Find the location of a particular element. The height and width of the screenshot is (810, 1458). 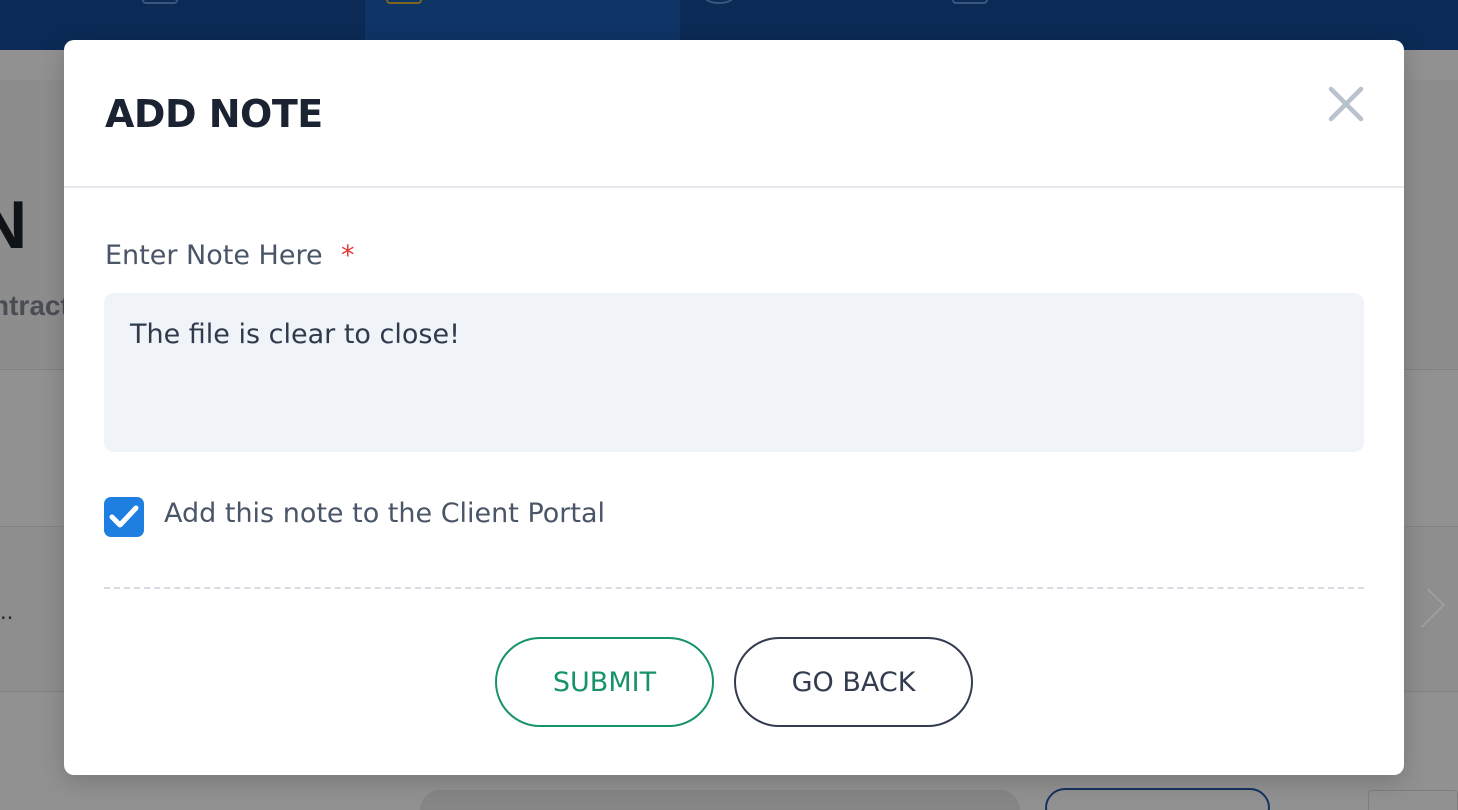

client-portal-checkbox-label: Add this note to the Client Portal is located at coordinates (384, 513).